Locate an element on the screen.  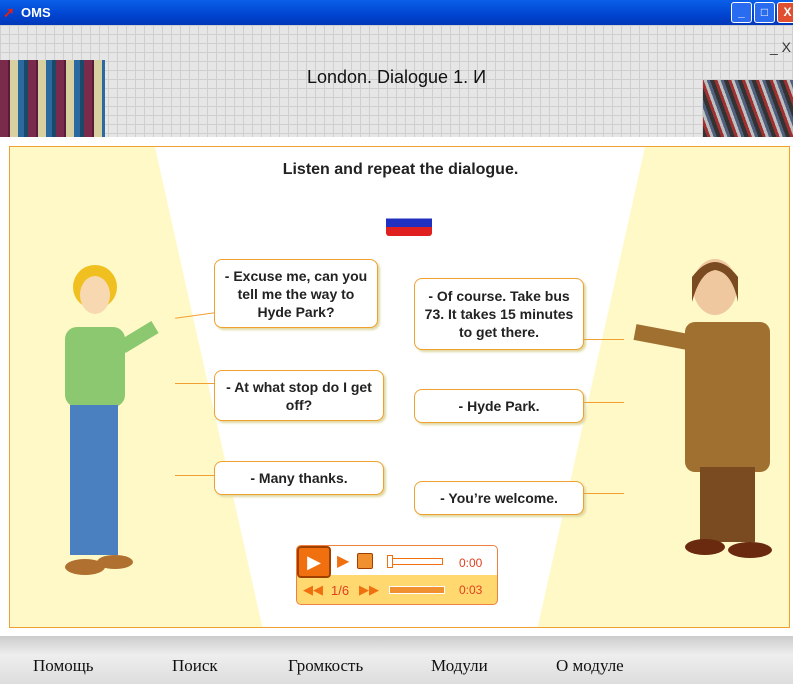
russian-flag-icon is located at coordinates (409, 223).